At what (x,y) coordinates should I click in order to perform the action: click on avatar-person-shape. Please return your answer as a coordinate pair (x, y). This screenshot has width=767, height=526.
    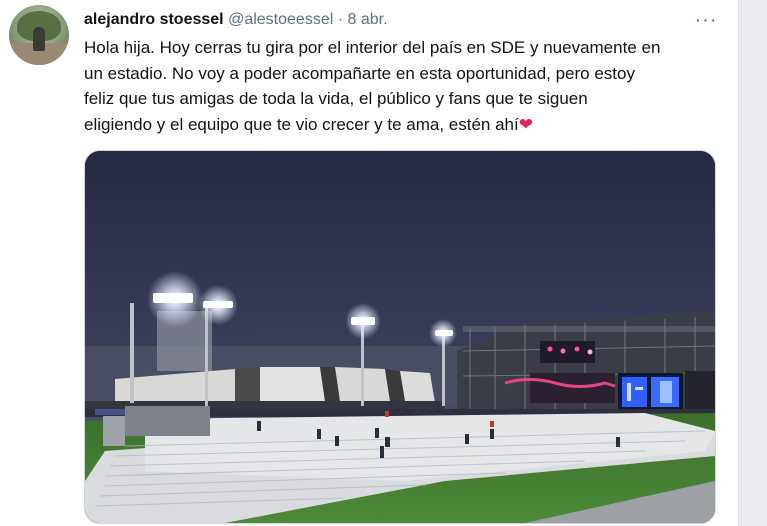
    Looking at the image, I should click on (39, 39).